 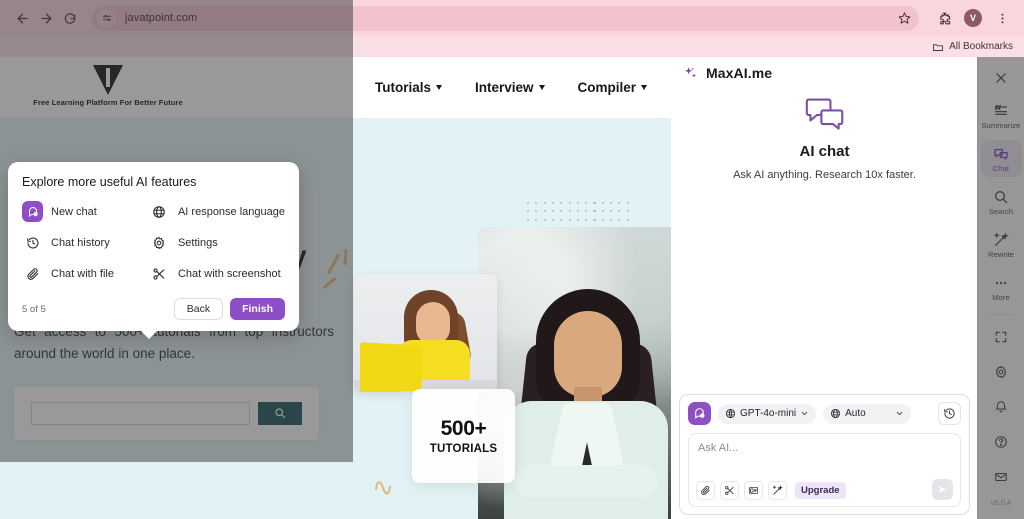 I want to click on popover-item-ai-response-language: AI response language, so click(x=216, y=211).